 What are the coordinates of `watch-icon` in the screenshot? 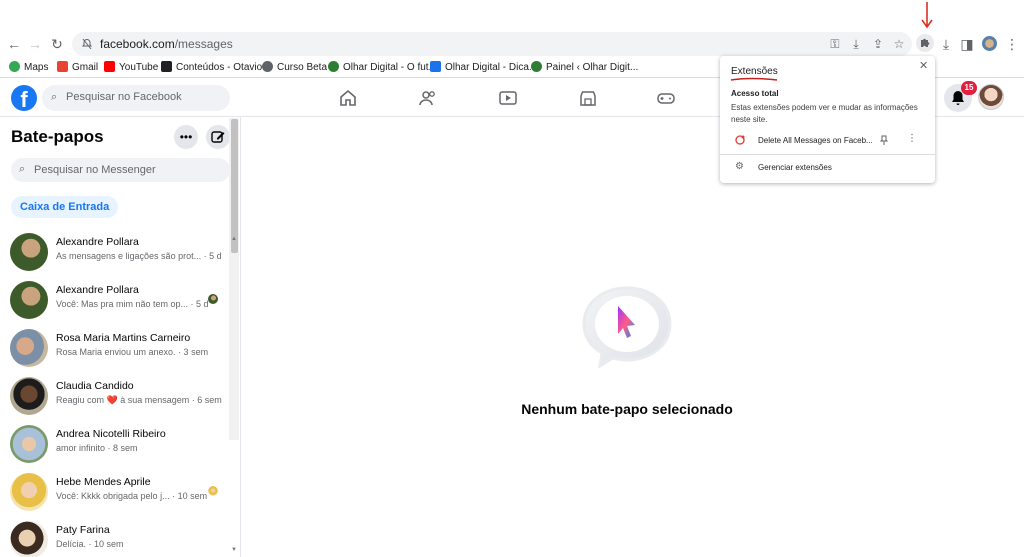 It's located at (508, 98).